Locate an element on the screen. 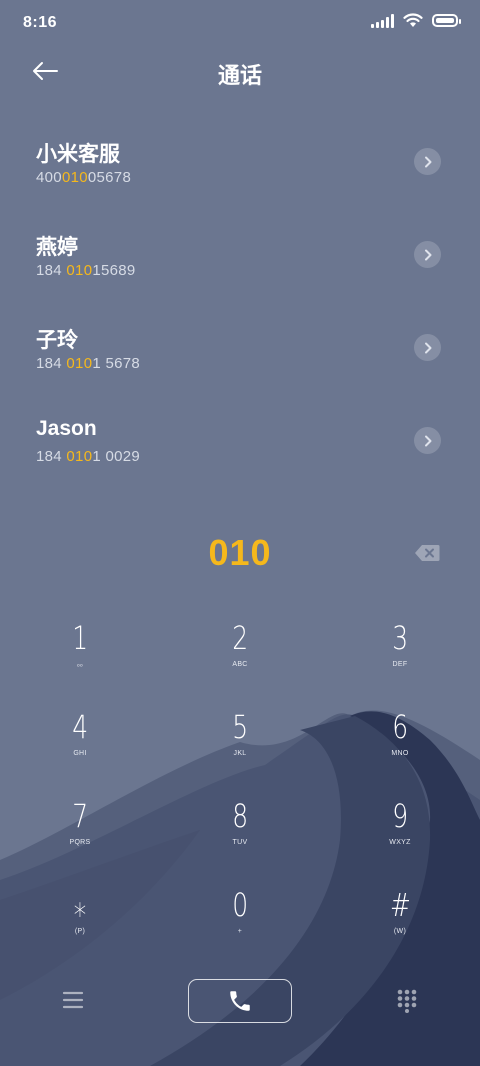  contact-number: 184 0101 5678 is located at coordinates (88, 363).